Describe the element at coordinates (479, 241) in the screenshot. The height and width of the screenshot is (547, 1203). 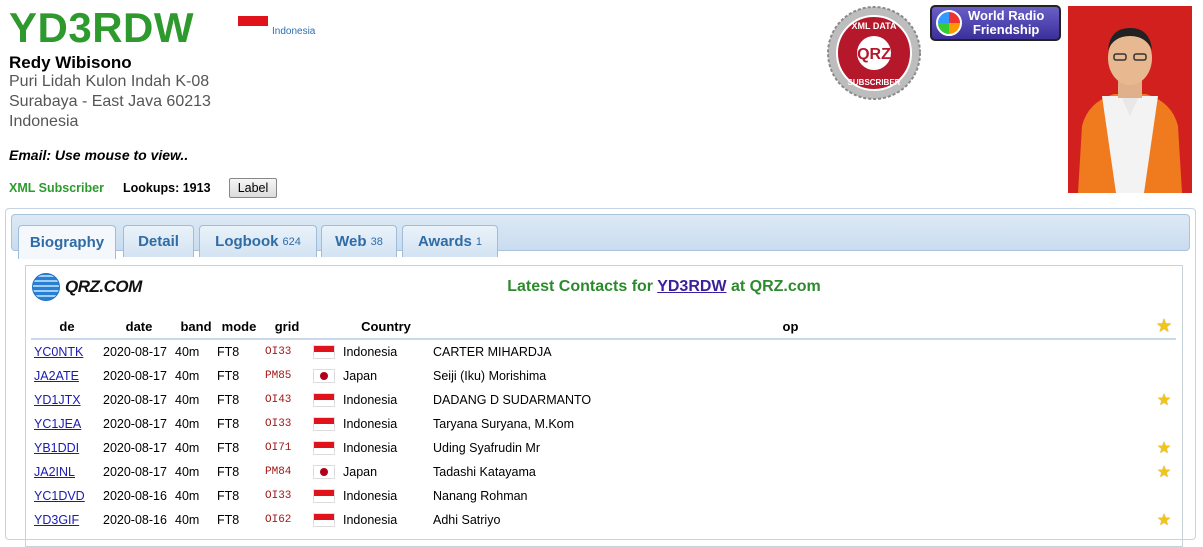
I see `awards-count: 1` at that location.